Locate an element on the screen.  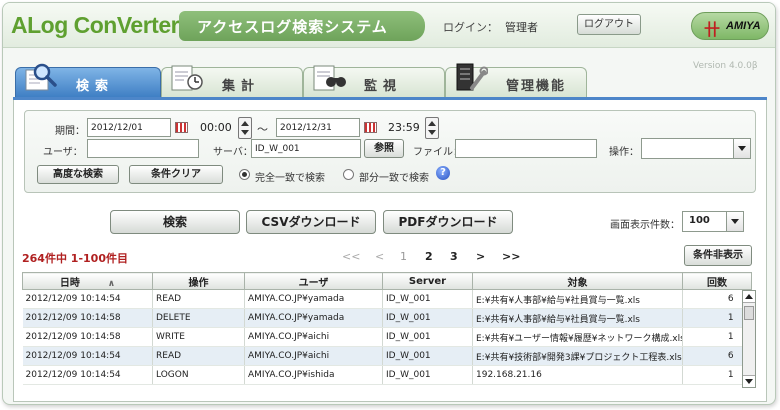
tab-monitor: 監視 is located at coordinates (374, 81).